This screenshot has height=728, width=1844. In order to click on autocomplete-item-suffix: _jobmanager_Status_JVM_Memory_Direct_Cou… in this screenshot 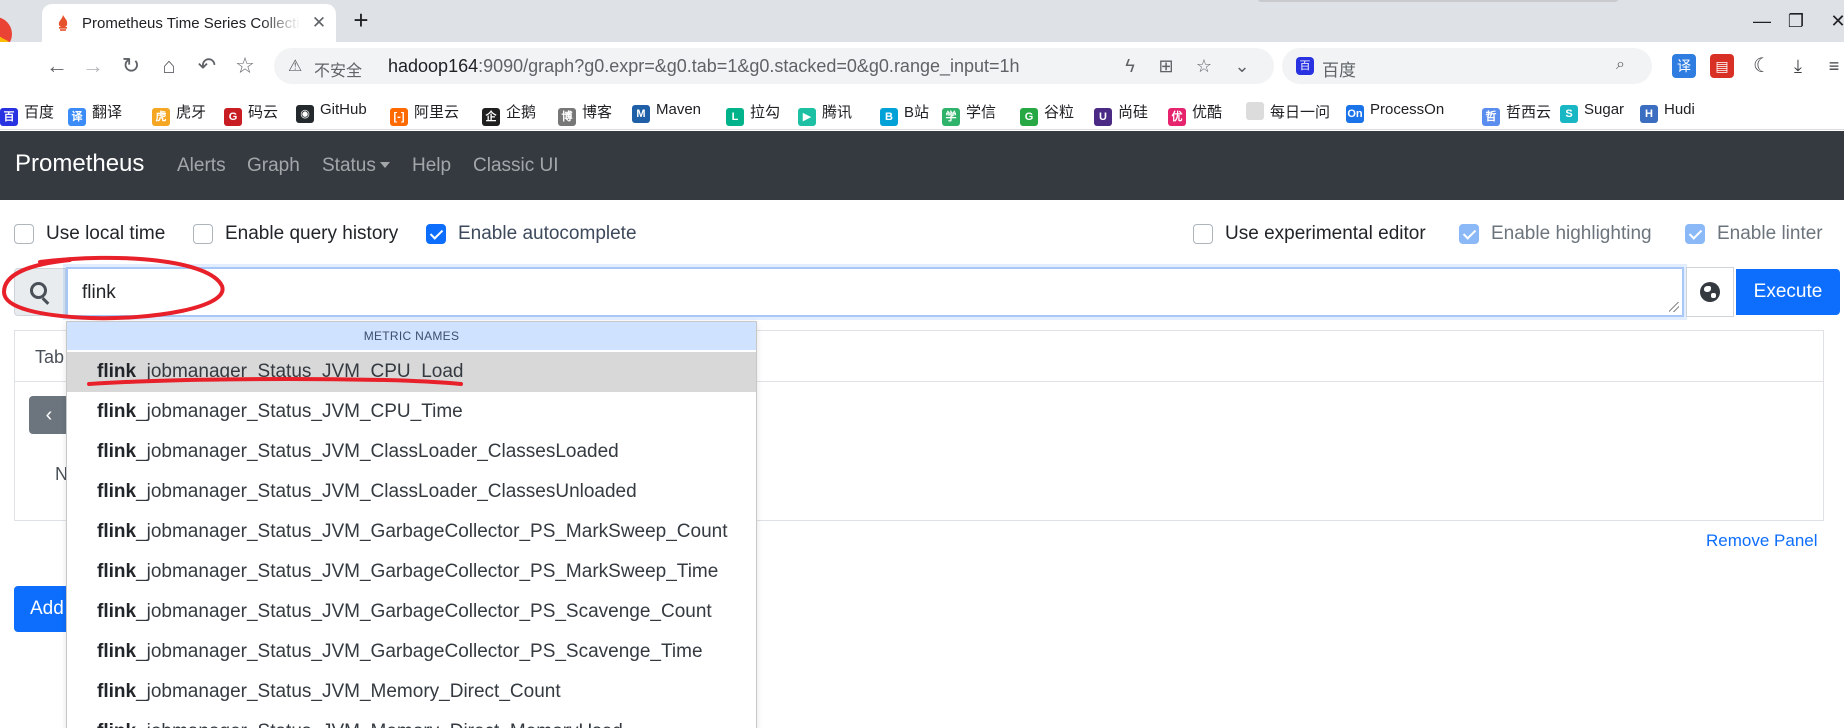, I will do `click(348, 691)`.